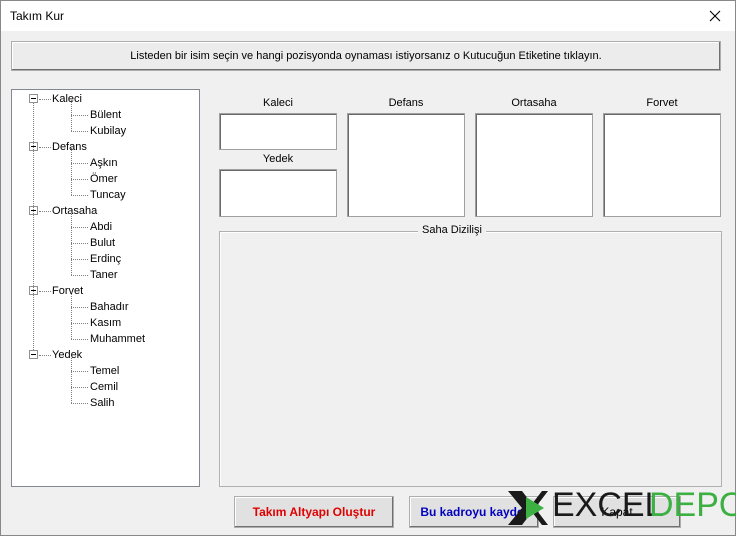 The image size is (736, 536). I want to click on label-ortasaha: Ortasaha, so click(534, 103).